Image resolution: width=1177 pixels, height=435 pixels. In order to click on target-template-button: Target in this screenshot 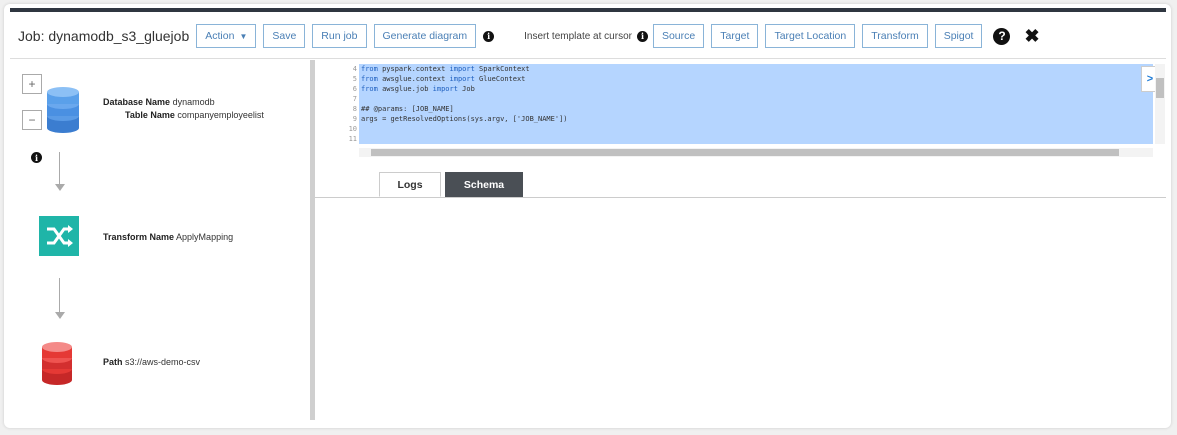, I will do `click(735, 36)`.